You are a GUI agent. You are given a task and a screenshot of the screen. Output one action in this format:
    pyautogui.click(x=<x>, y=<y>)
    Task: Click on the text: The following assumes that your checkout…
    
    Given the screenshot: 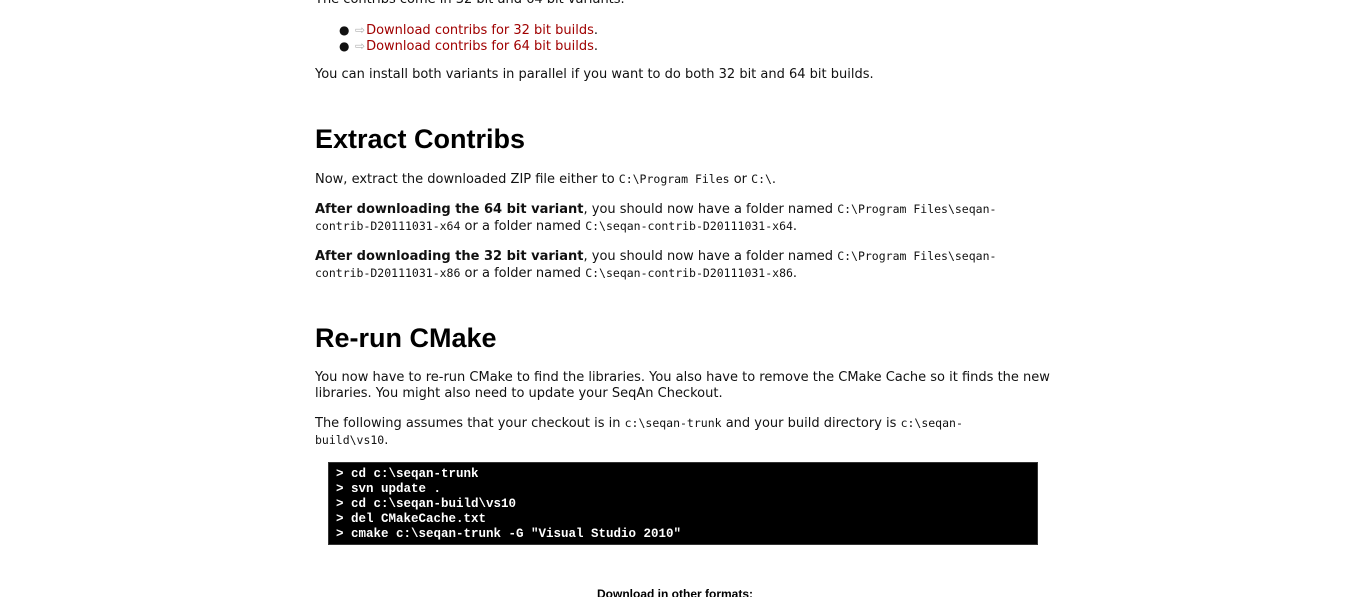 What is the action you would take?
    pyautogui.click(x=470, y=423)
    